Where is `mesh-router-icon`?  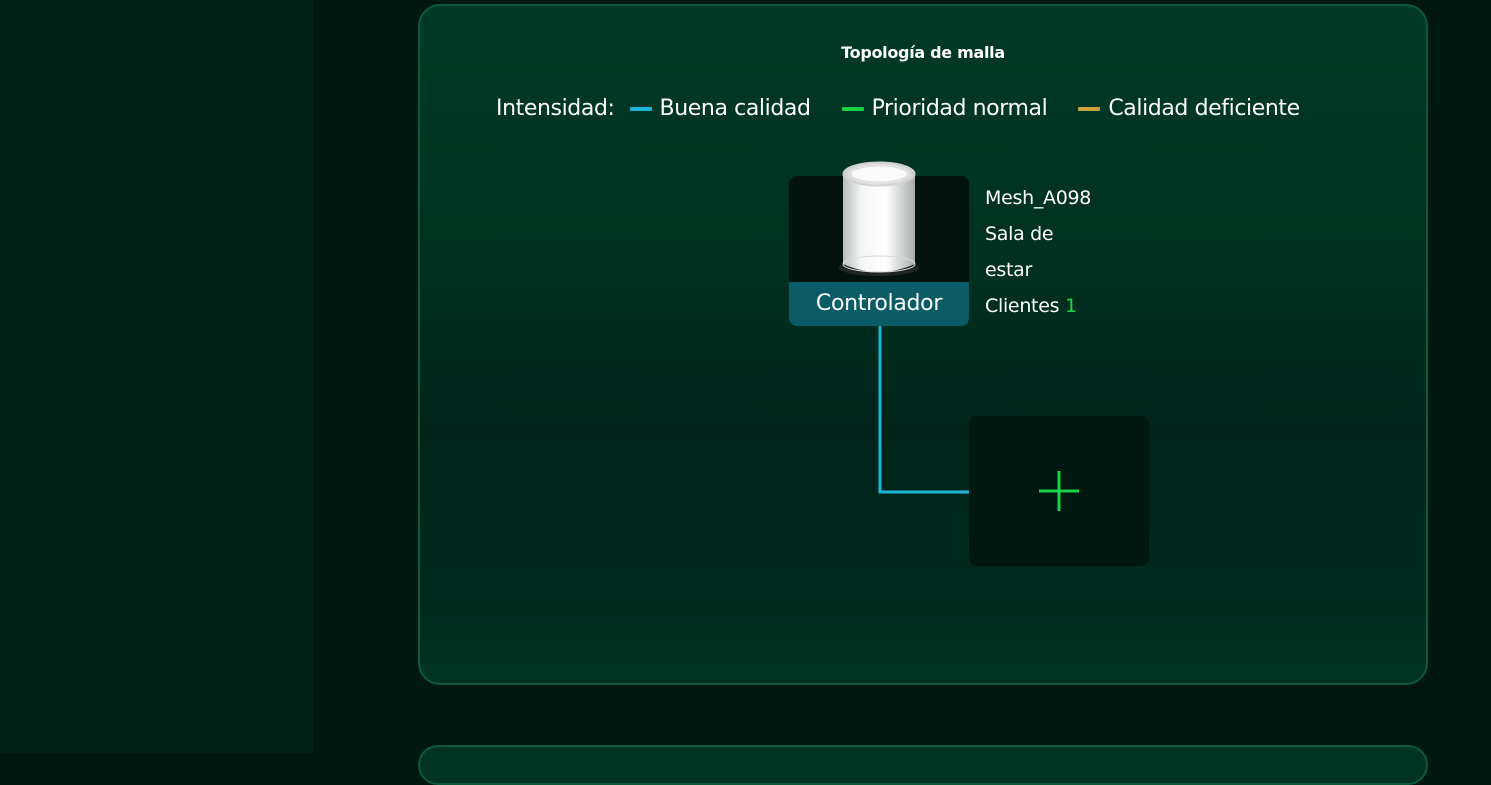 mesh-router-icon is located at coordinates (879, 218).